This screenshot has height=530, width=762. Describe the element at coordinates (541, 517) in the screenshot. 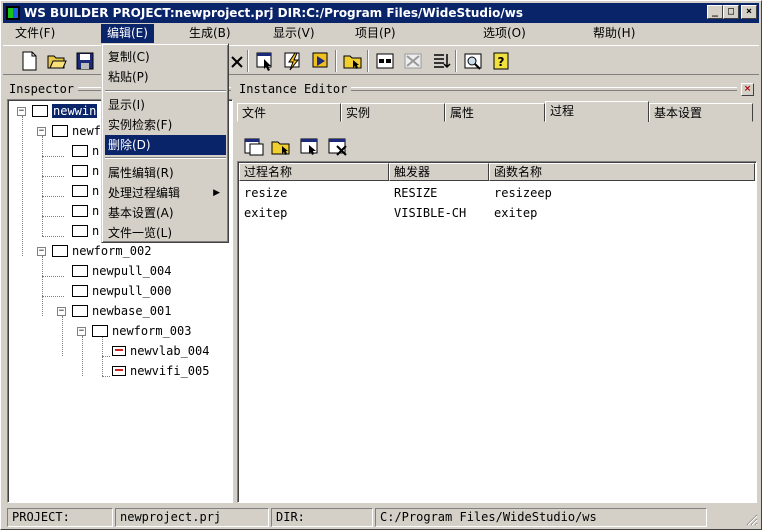

I see `status-dir-value: C:/Program Files/WideStudio/ws` at that location.